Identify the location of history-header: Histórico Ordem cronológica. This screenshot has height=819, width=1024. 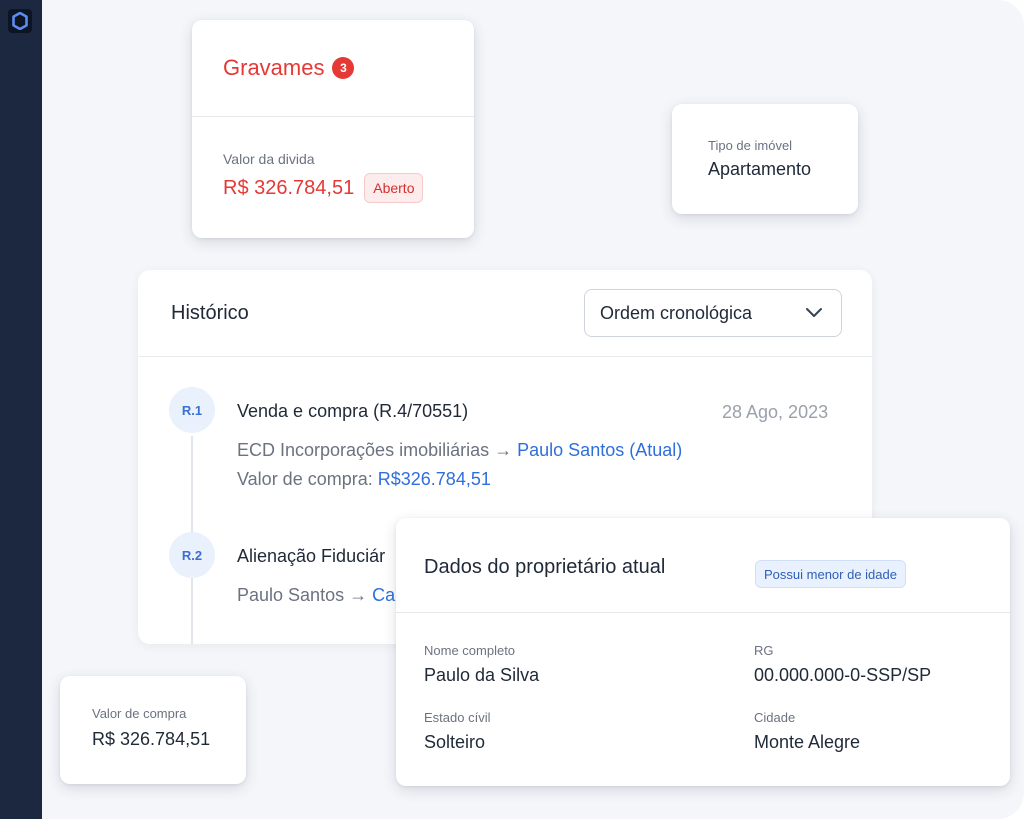
(505, 313).